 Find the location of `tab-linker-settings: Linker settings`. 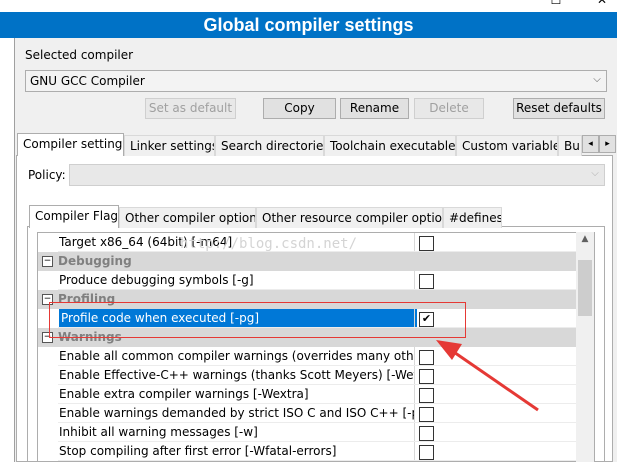

tab-linker-settings: Linker settings is located at coordinates (169, 145).